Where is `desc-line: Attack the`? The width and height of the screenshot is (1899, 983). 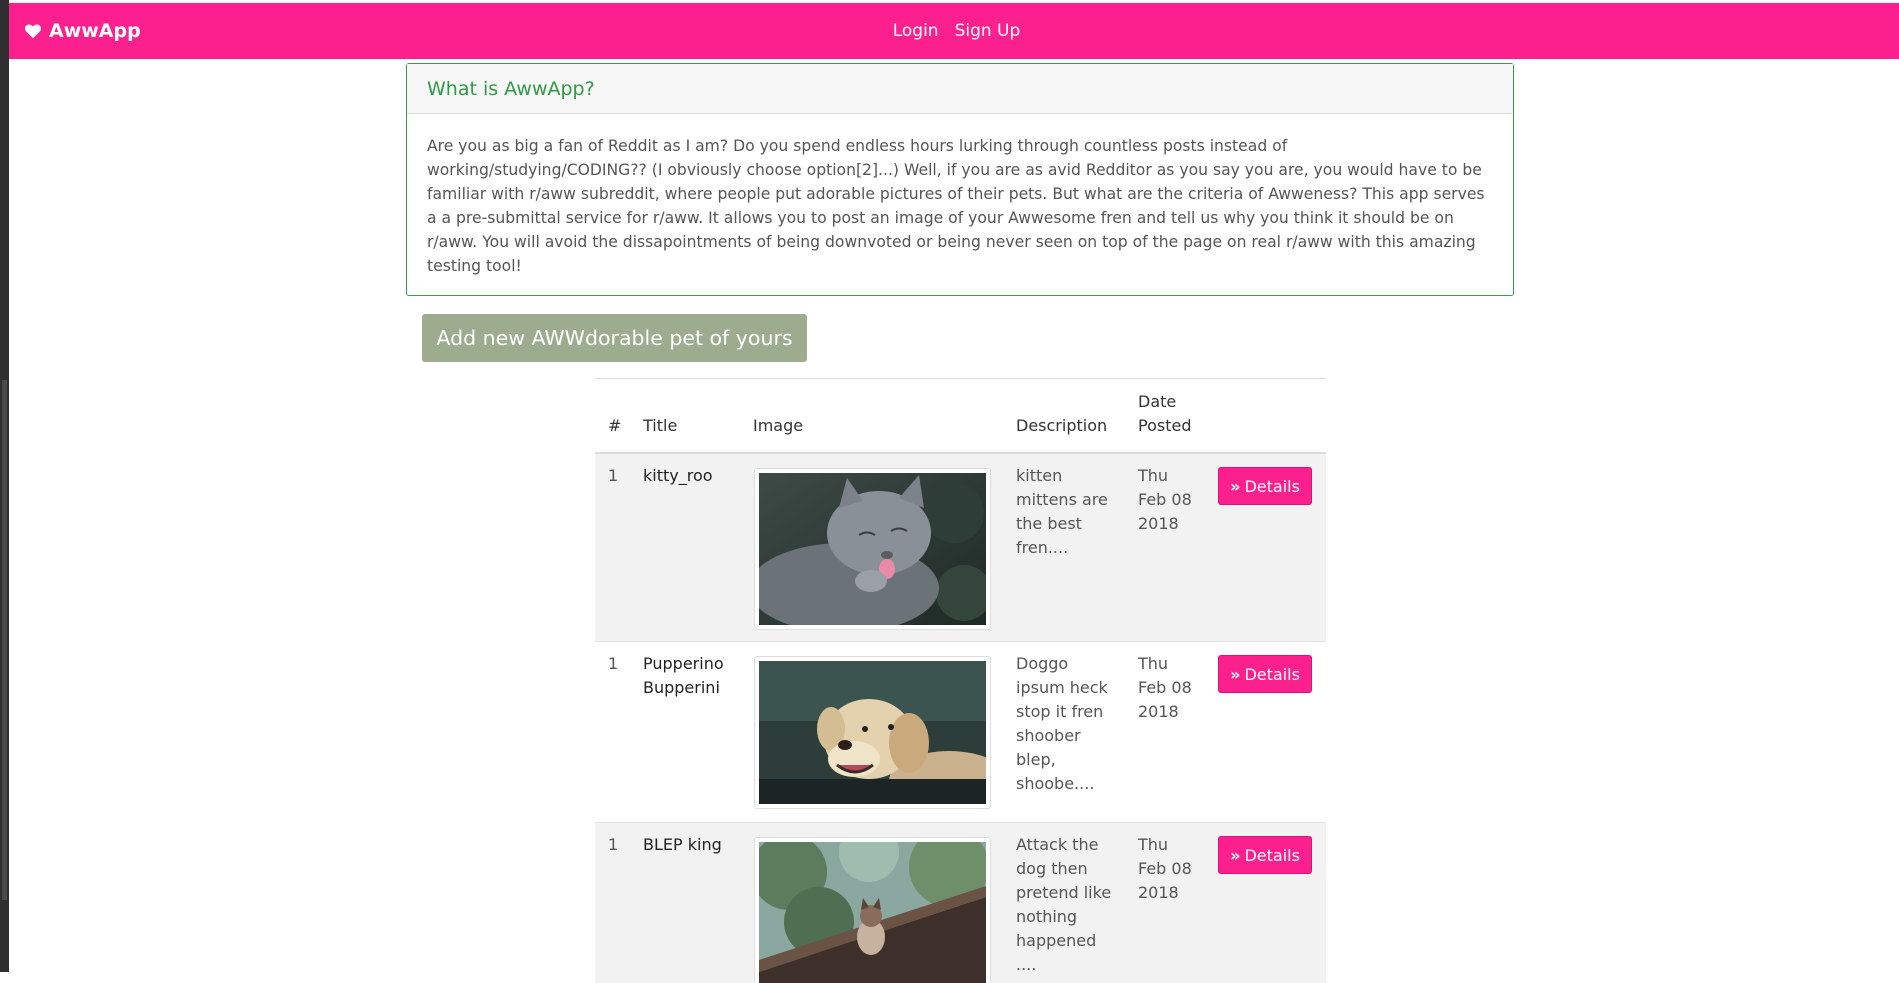 desc-line: Attack the is located at coordinates (1057, 844).